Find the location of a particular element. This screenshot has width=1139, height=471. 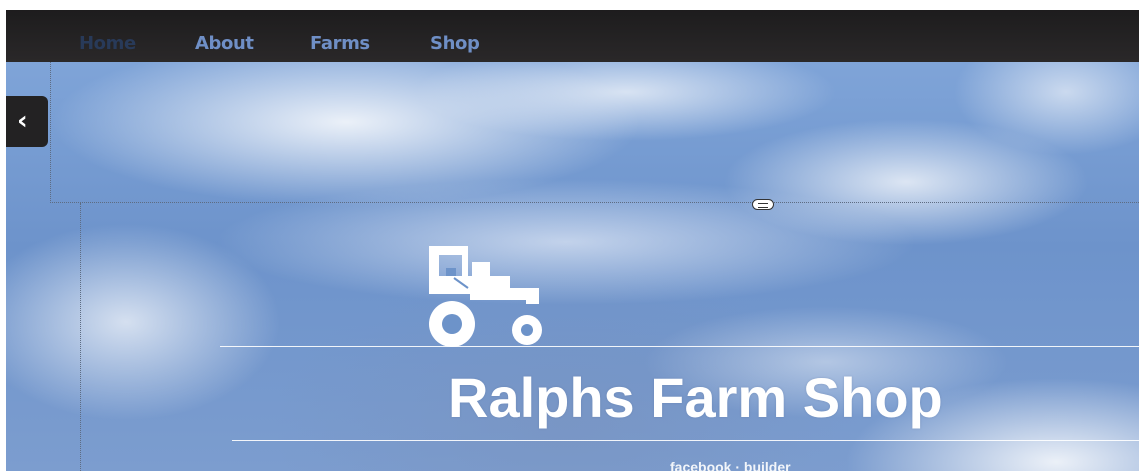

nav-home-link: Home is located at coordinates (107, 43).